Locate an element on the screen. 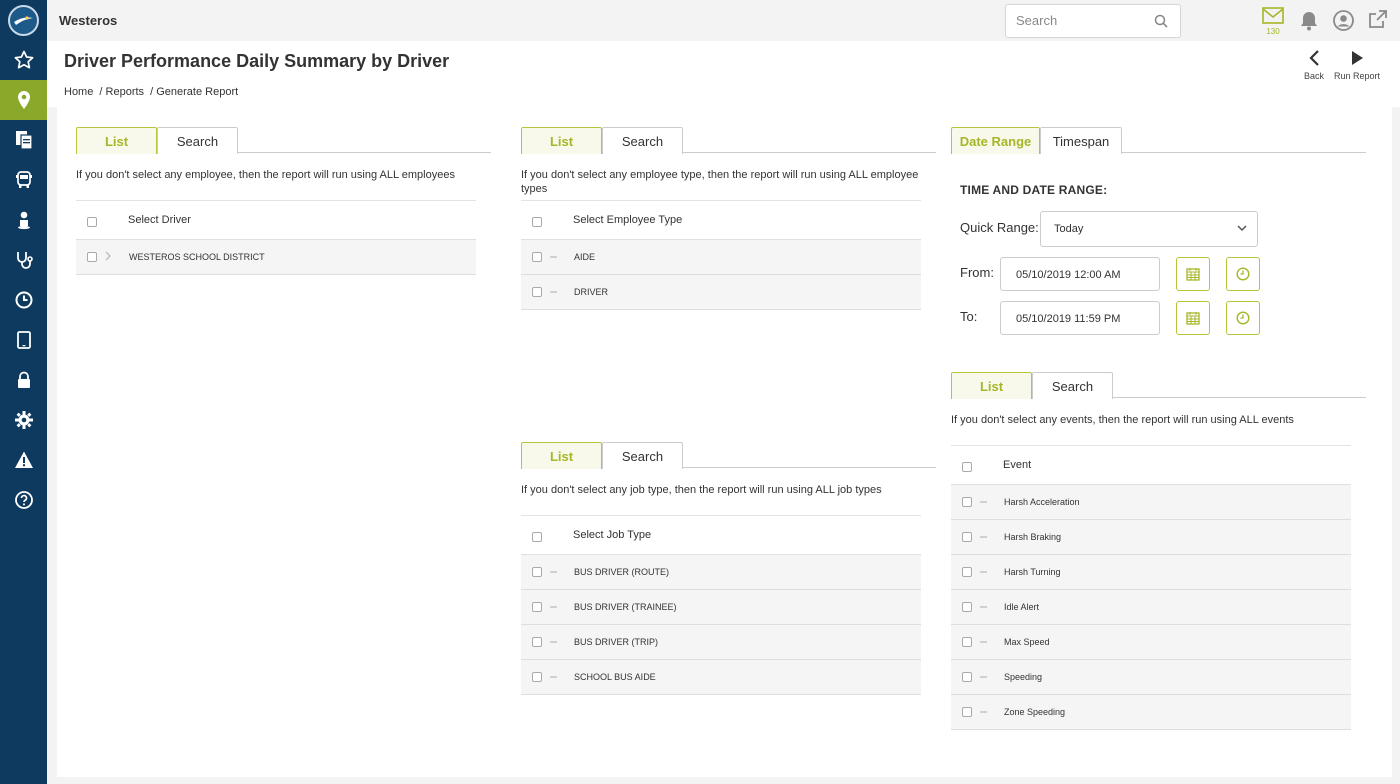  row-label: DRIVER is located at coordinates (591, 292).